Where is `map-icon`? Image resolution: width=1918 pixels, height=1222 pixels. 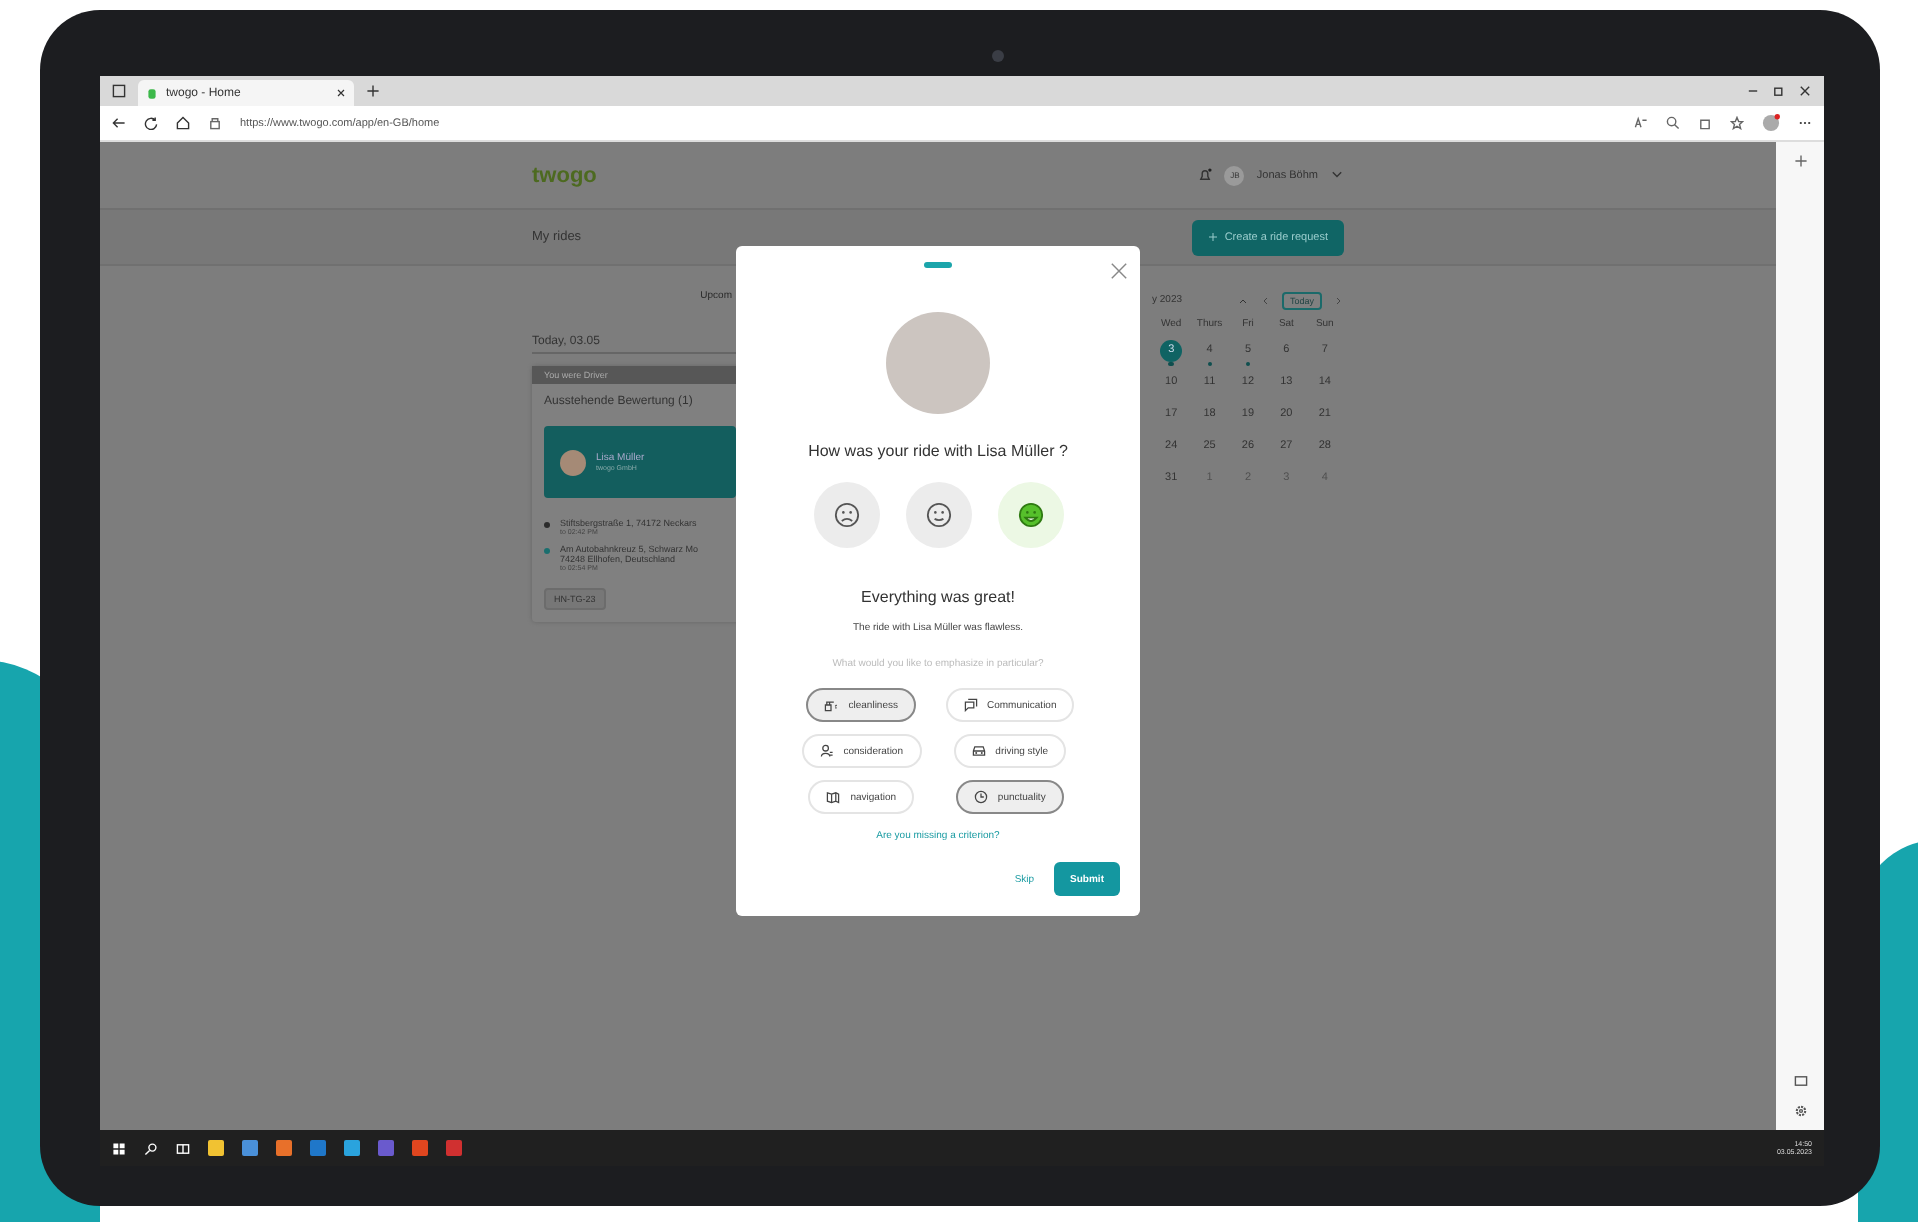
map-icon is located at coordinates (833, 797).